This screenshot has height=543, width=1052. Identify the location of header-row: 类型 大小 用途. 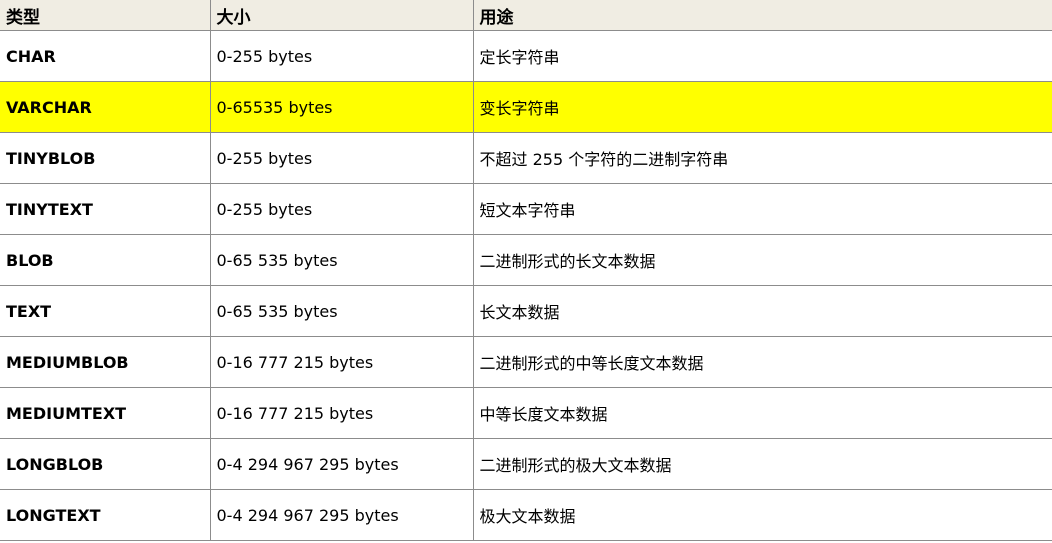
(526, 15).